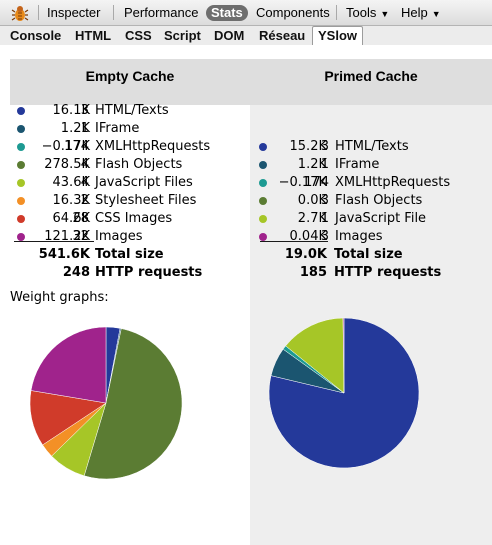 This screenshot has height=545, width=492. Describe the element at coordinates (379, 200) in the screenshot. I see `component-type-label: Flash Objects` at that location.